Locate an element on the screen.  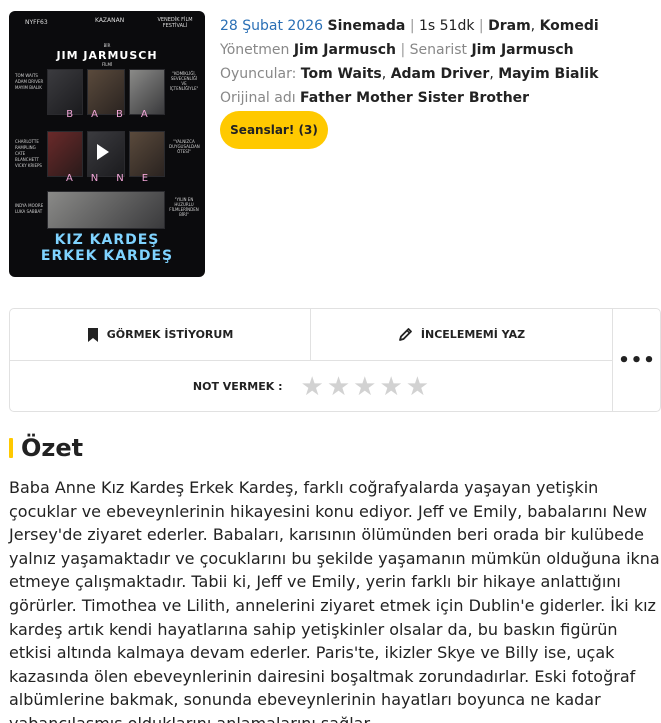
section-accent-bar is located at coordinates (11, 448).